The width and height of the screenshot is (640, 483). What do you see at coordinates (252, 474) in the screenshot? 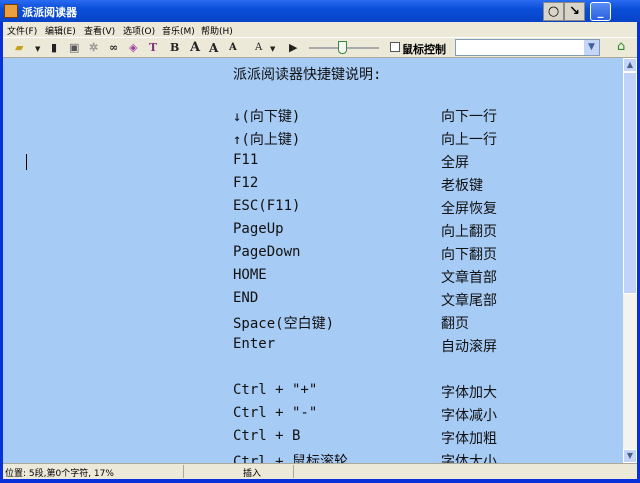
I see `status-mode: 插入` at bounding box center [252, 474].